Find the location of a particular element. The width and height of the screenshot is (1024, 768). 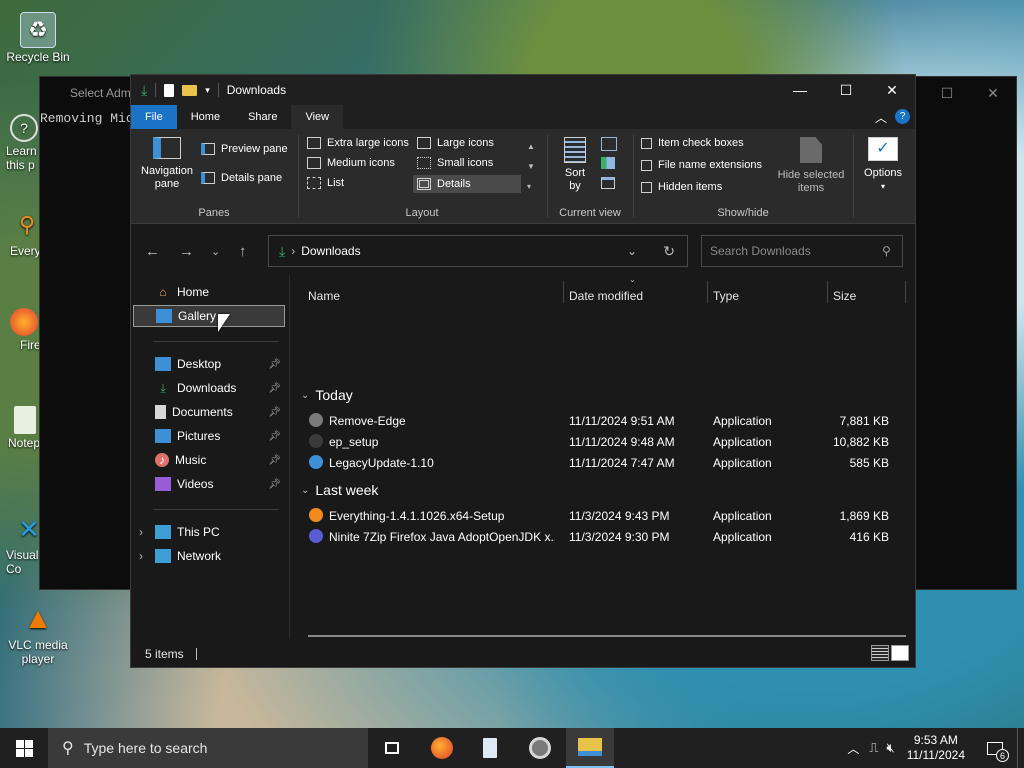

layout-extra-large-icons: Extra large icons is located at coordinates (358, 143).